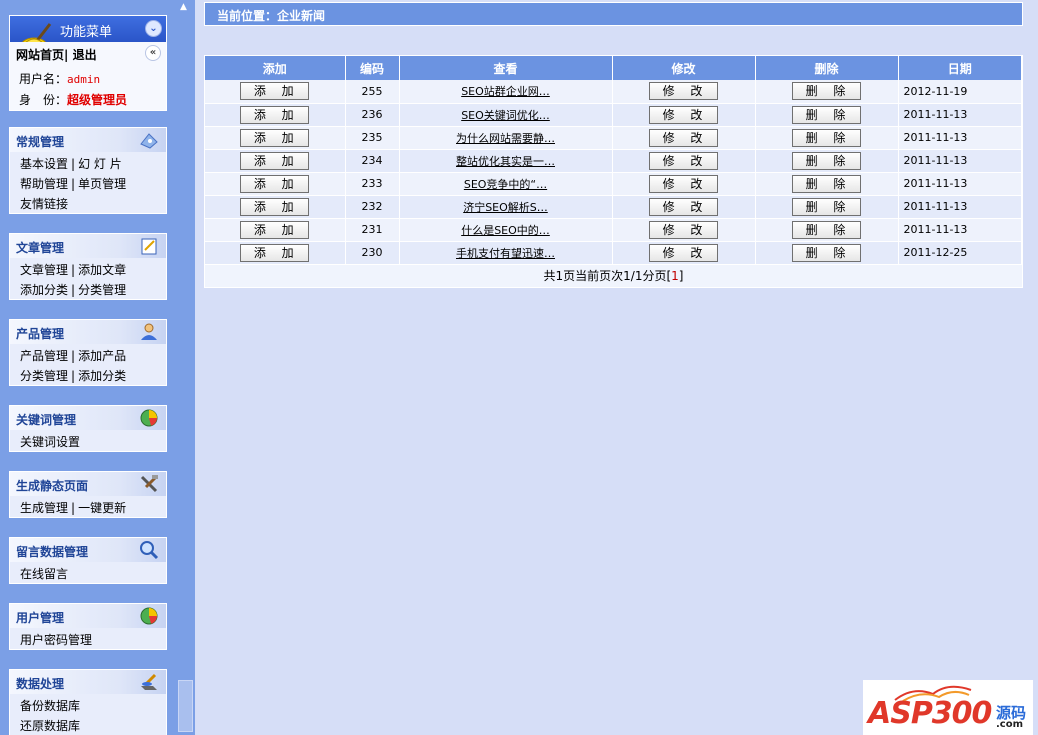 This screenshot has width=1038, height=735. I want to click on link-generate-management: 生成管理, so click(44, 508).